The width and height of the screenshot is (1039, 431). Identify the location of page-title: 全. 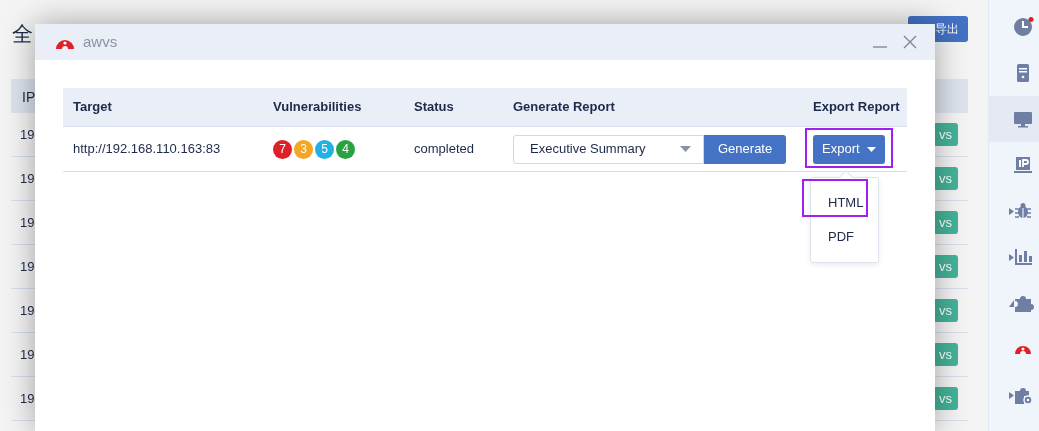
(22, 34).